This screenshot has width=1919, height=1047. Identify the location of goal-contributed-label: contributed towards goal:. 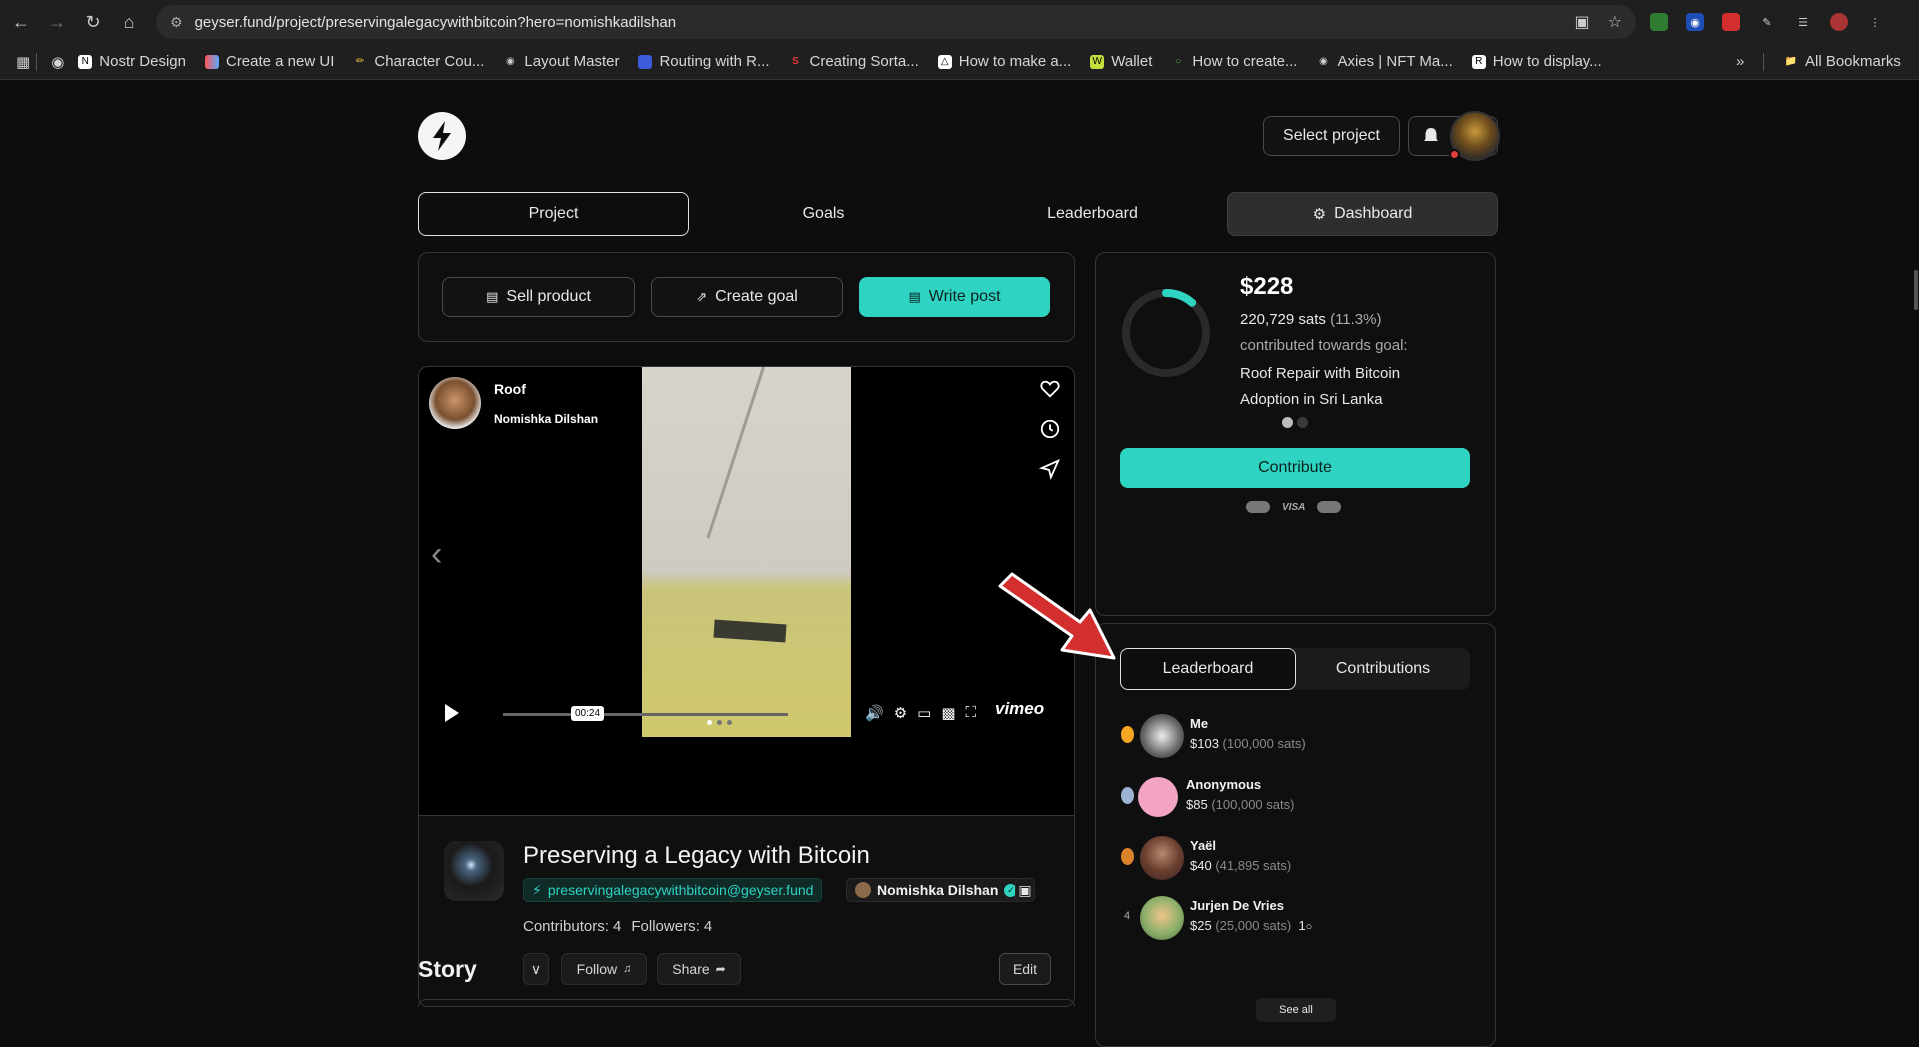
(1324, 345).